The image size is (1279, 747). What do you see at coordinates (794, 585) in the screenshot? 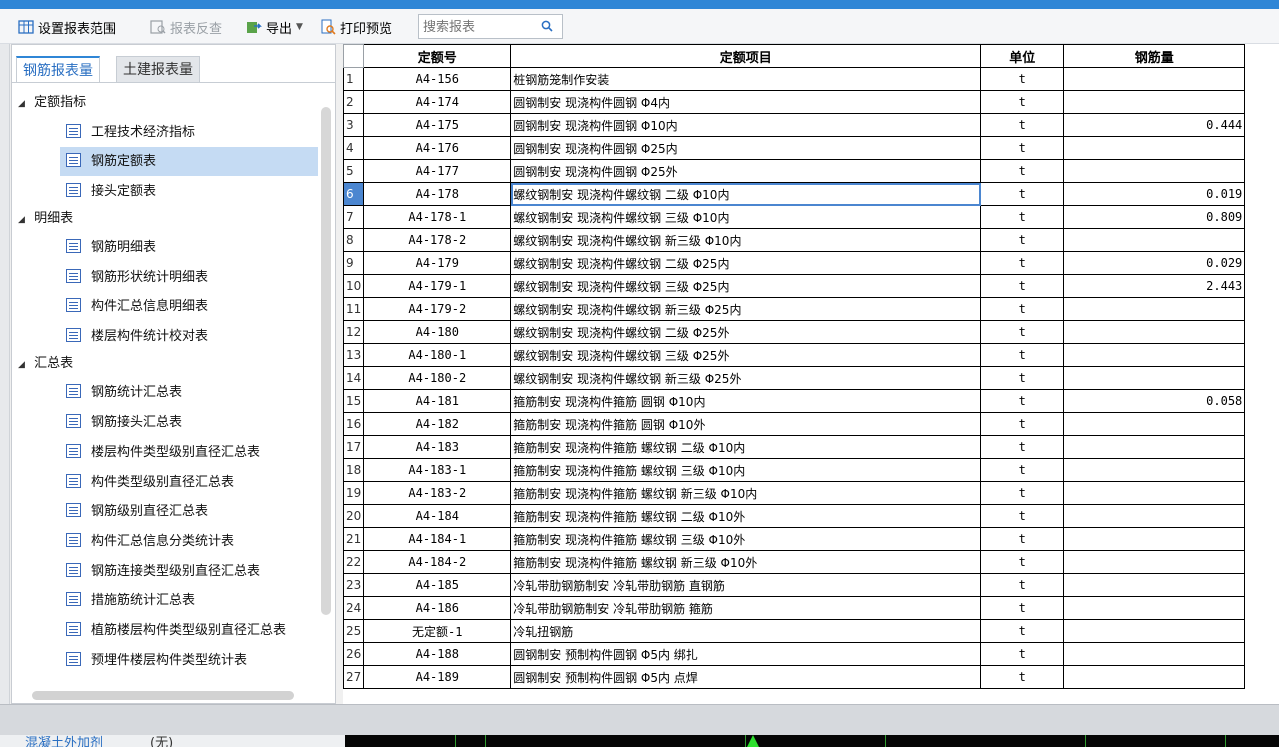
I see `table-row: 23 A4-185 冷轧带肋钢筋制安 冷轧带肋钢筋 直钢筋 t` at bounding box center [794, 585].